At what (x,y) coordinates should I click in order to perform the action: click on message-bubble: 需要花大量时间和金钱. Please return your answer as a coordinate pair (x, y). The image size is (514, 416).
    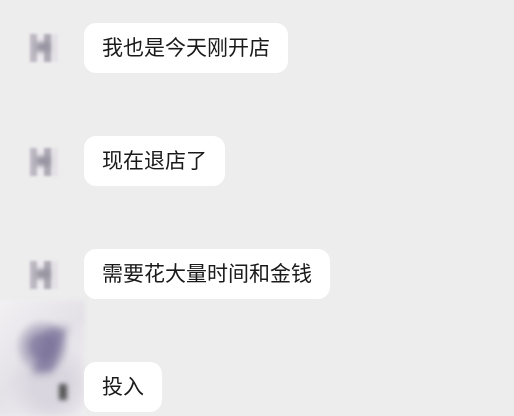
    Looking at the image, I should click on (207, 274).